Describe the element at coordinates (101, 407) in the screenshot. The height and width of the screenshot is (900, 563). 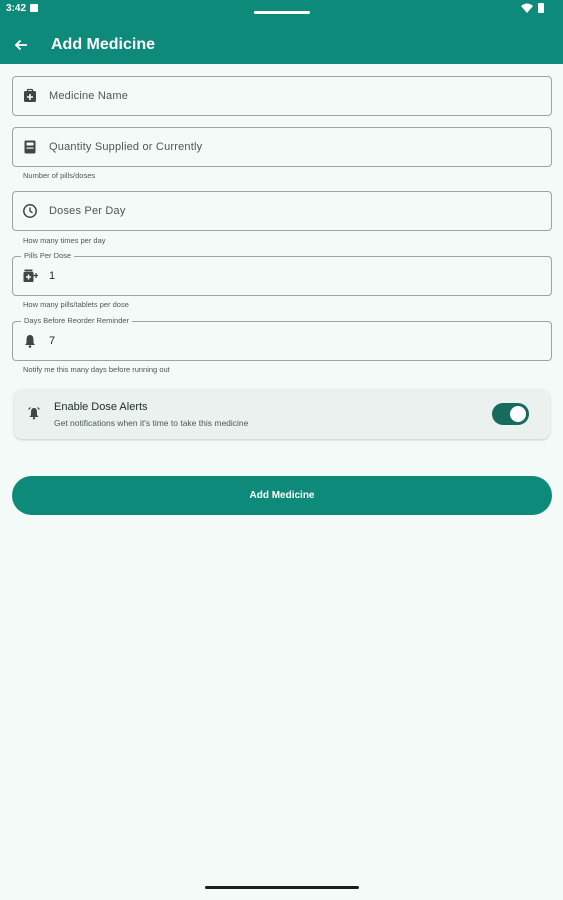
I see `dose-alerts-title: Enable Dose Alerts` at that location.